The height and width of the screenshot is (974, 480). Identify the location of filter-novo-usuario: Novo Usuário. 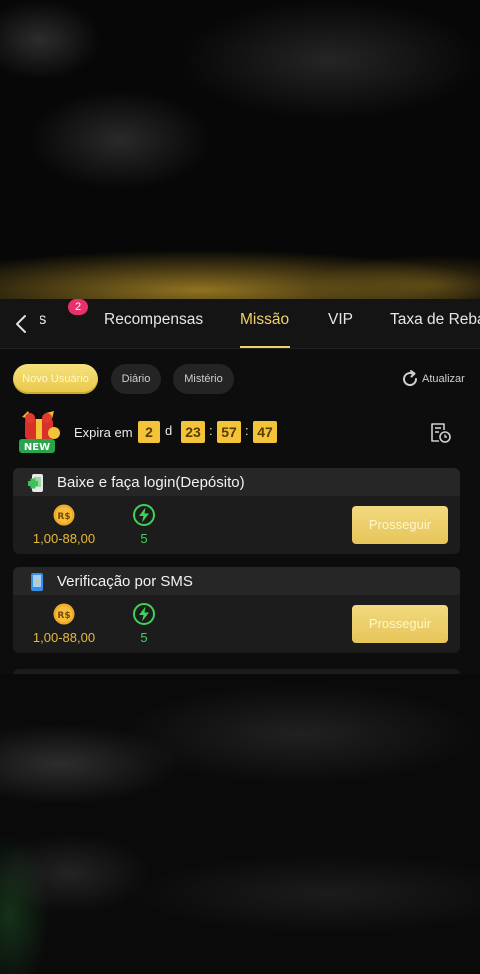
(55, 379).